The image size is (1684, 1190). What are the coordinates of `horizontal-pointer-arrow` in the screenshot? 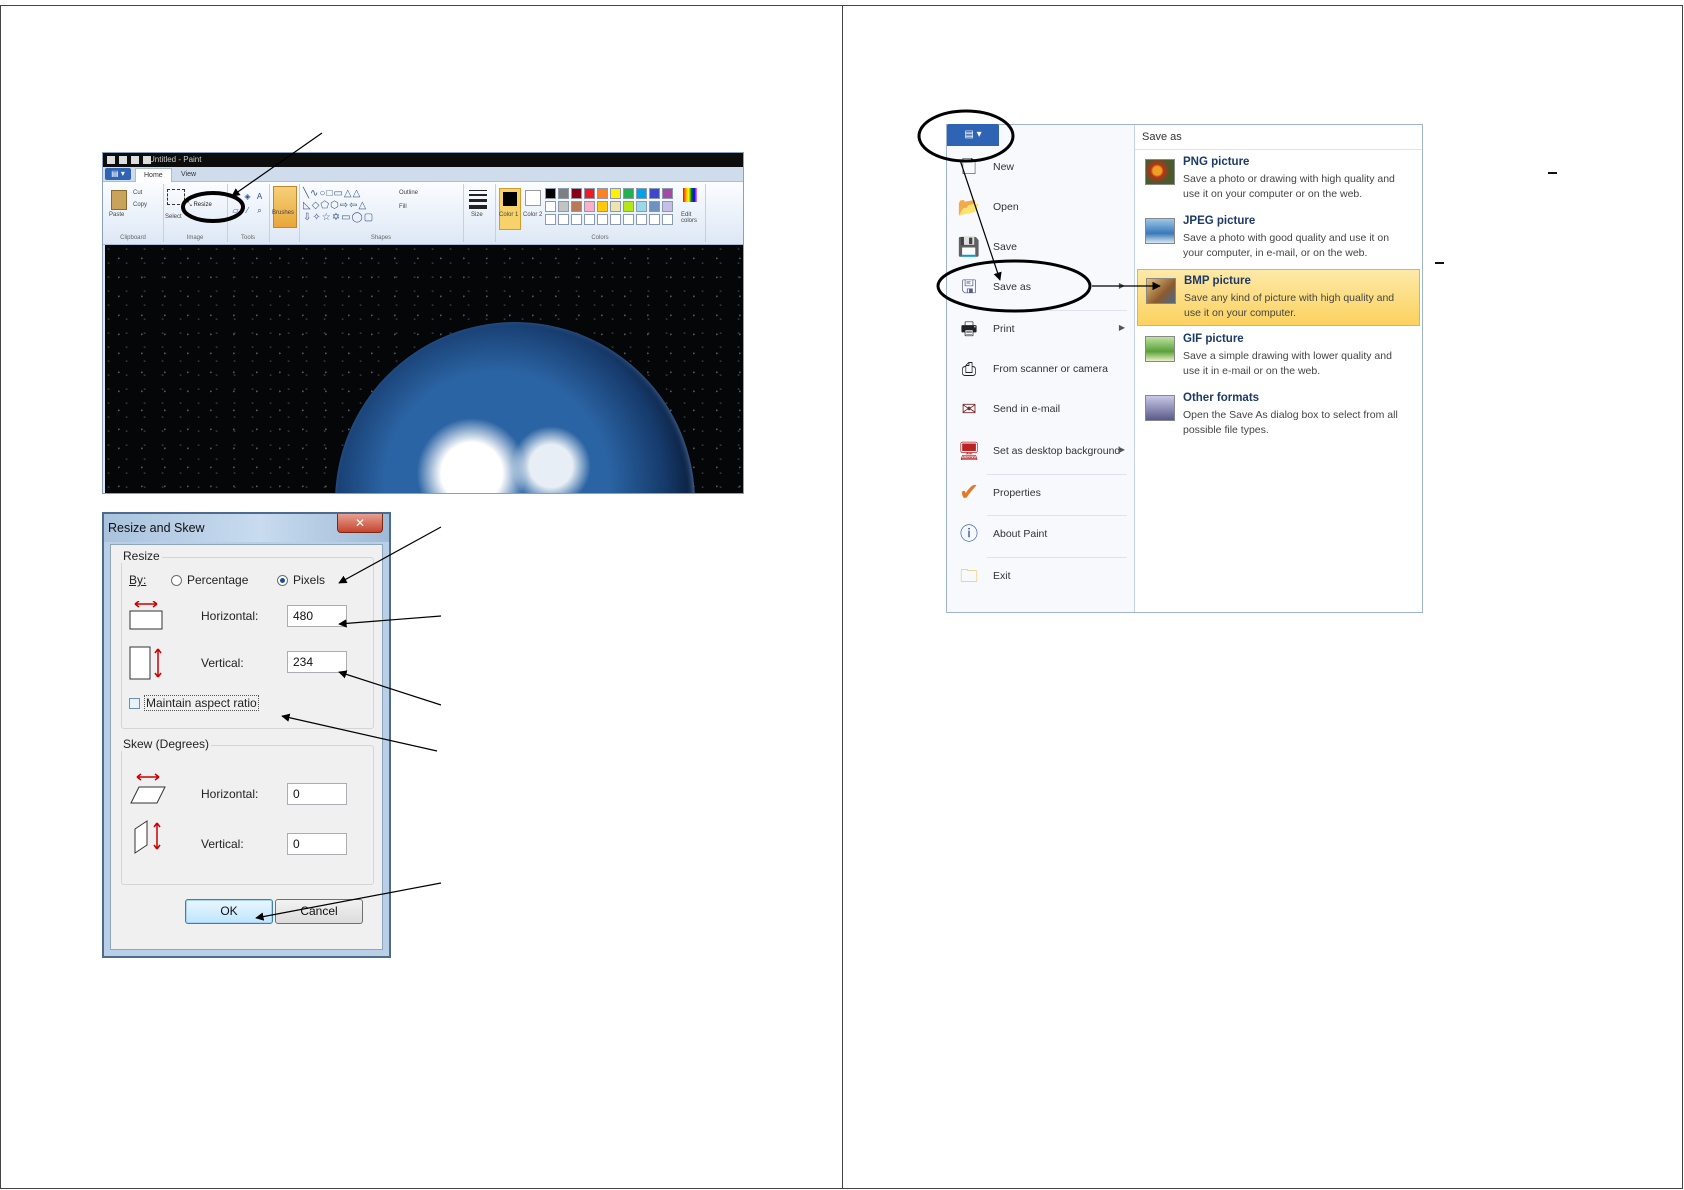 It's located at (390, 621).